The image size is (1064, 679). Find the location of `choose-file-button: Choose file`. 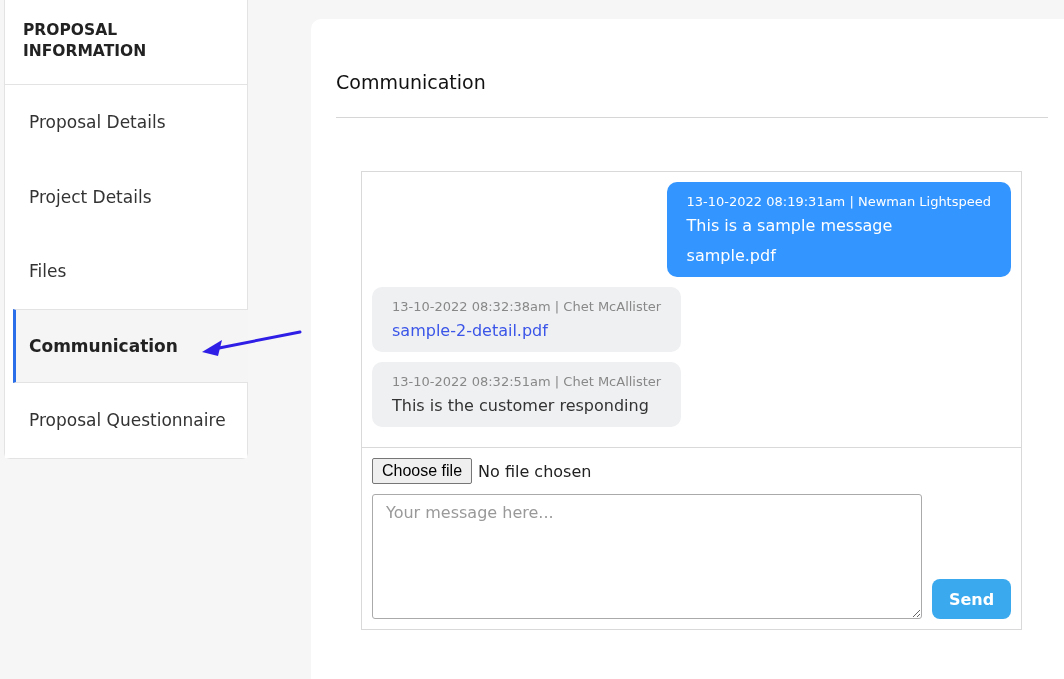

choose-file-button: Choose file is located at coordinates (422, 471).